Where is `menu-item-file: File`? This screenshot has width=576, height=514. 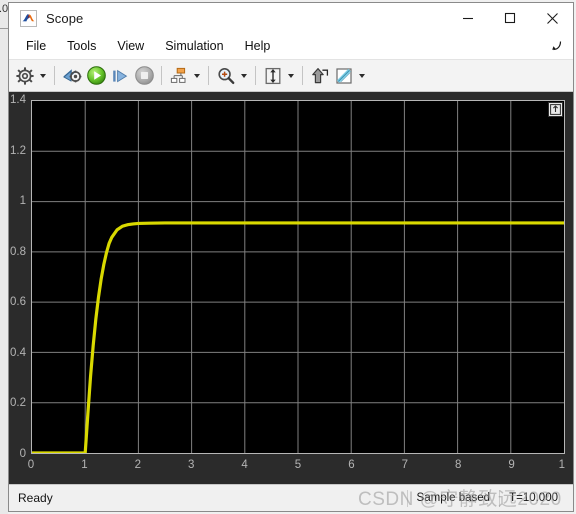 menu-item-file: File is located at coordinates (36, 46).